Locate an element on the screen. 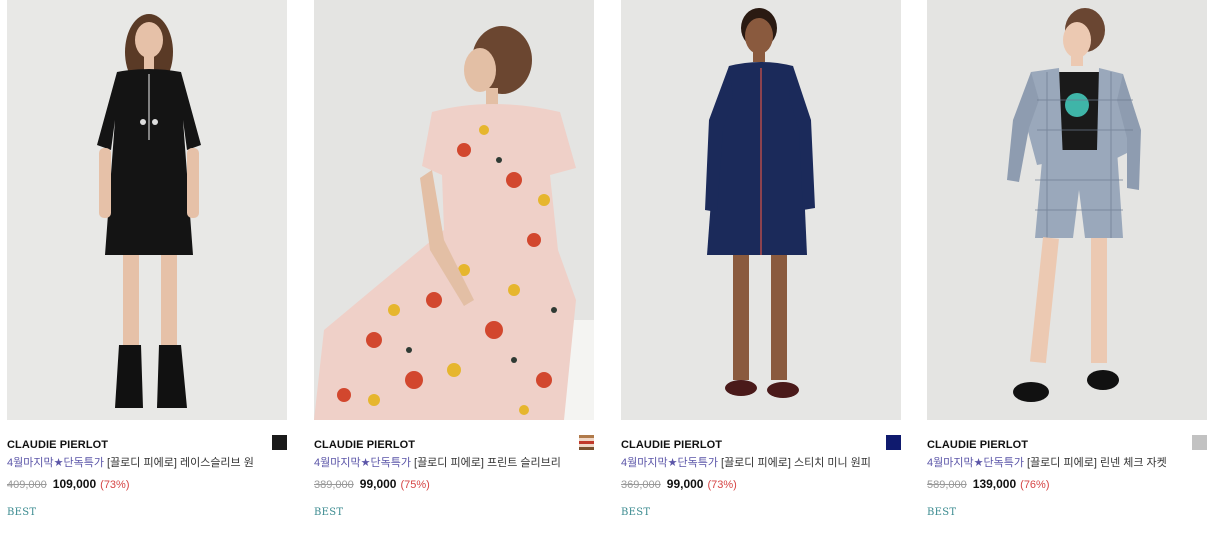  sale-price: 139,000 is located at coordinates (994, 484).